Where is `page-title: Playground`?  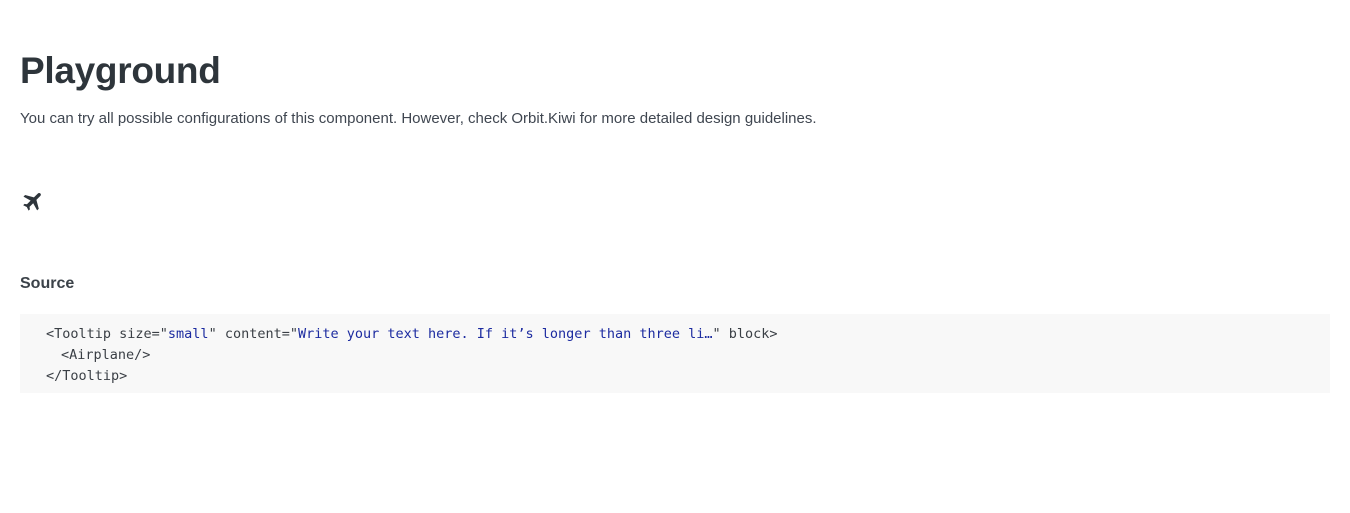 page-title: Playground is located at coordinates (120, 70).